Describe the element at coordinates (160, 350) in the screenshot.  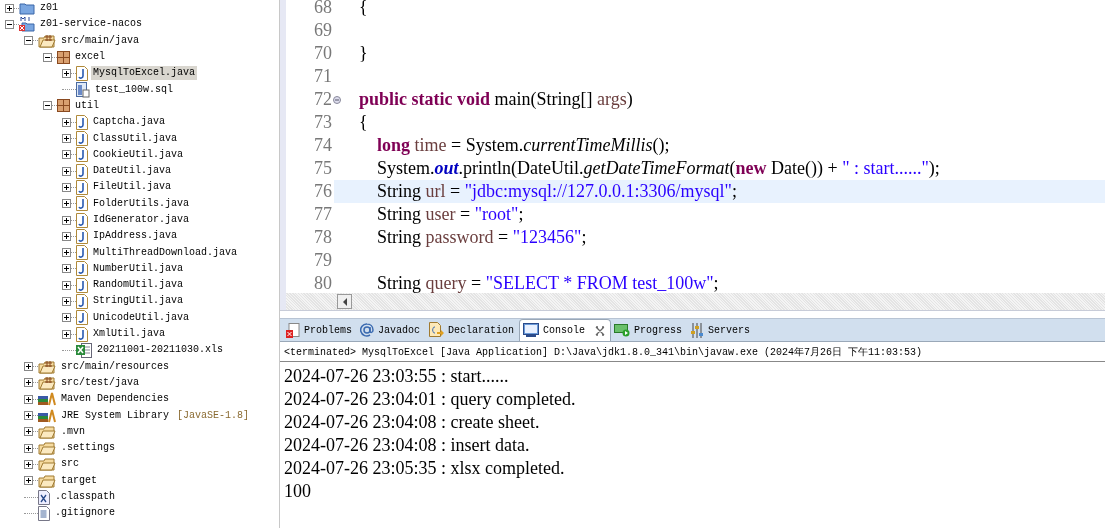
I see `tree-item: 20211001-20211030.xls` at that location.